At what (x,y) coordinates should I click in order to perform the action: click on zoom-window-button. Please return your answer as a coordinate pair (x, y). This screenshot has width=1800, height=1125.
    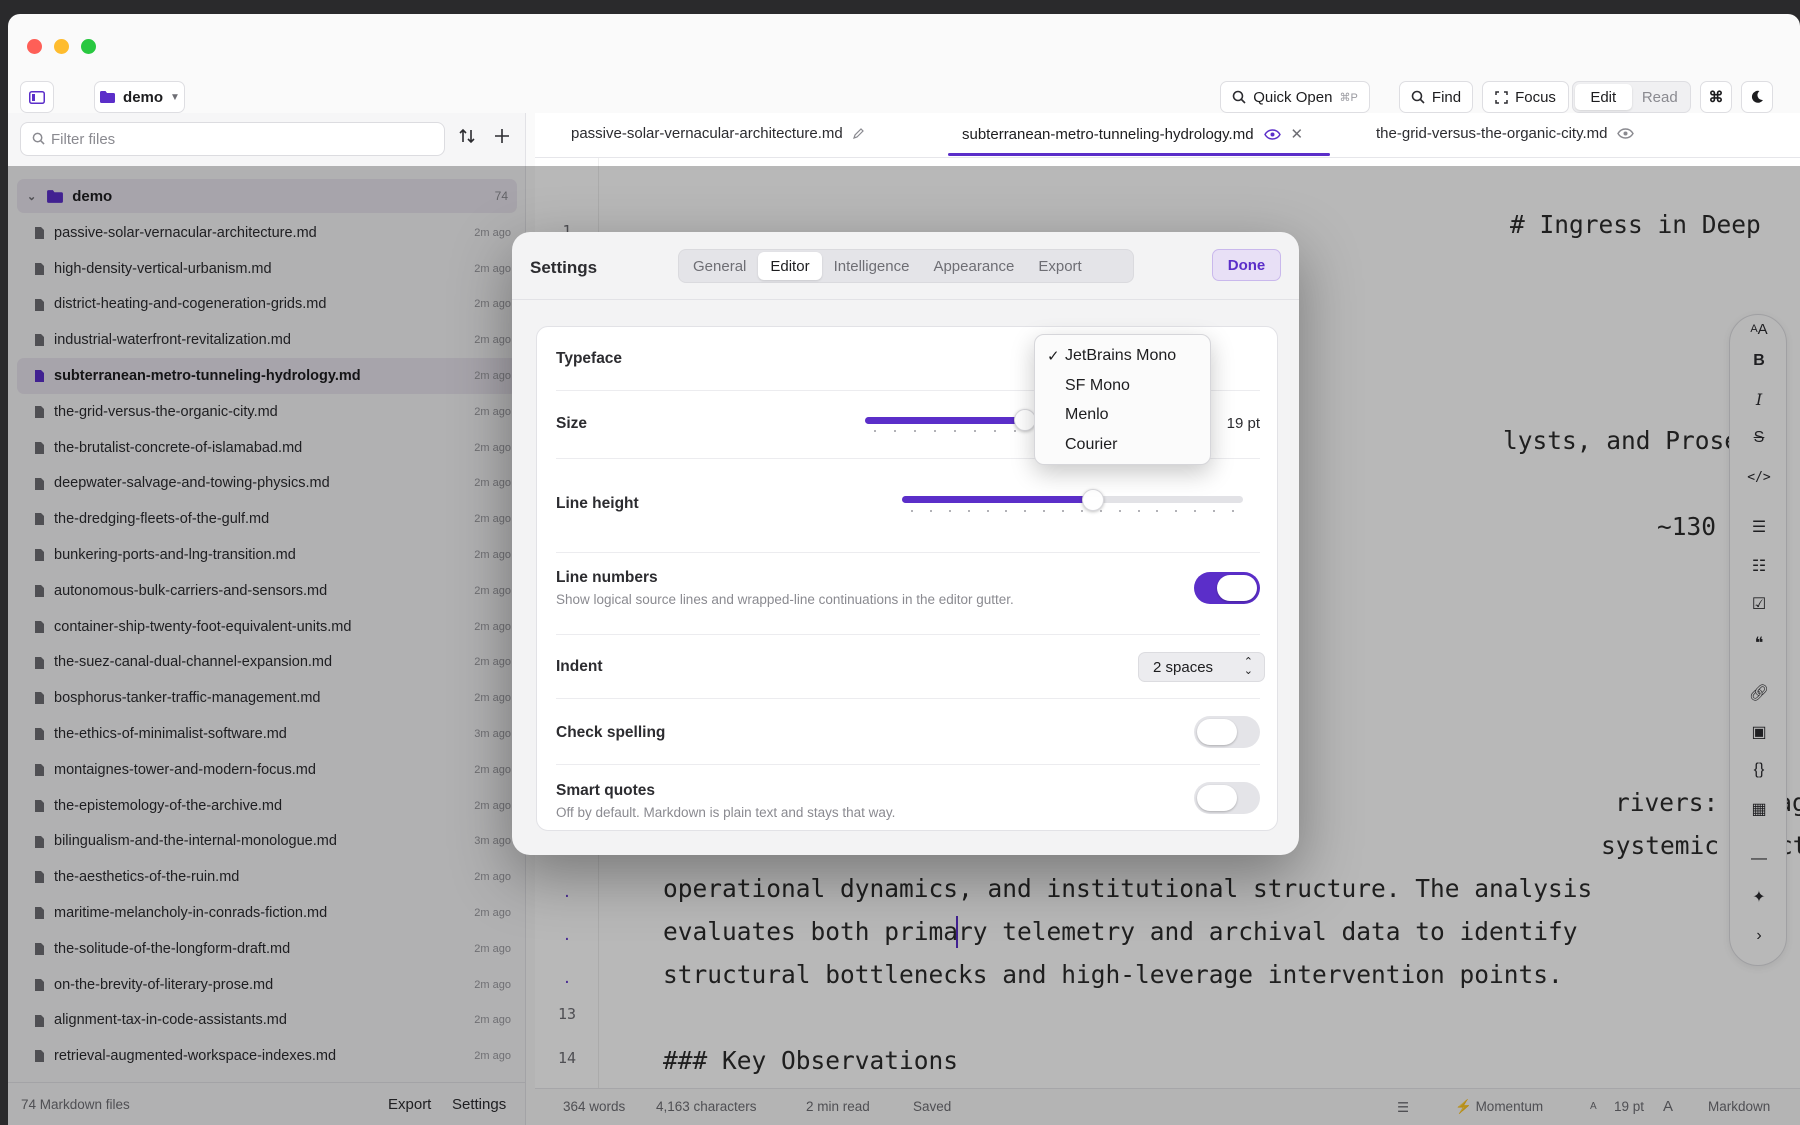
    Looking at the image, I should click on (88, 46).